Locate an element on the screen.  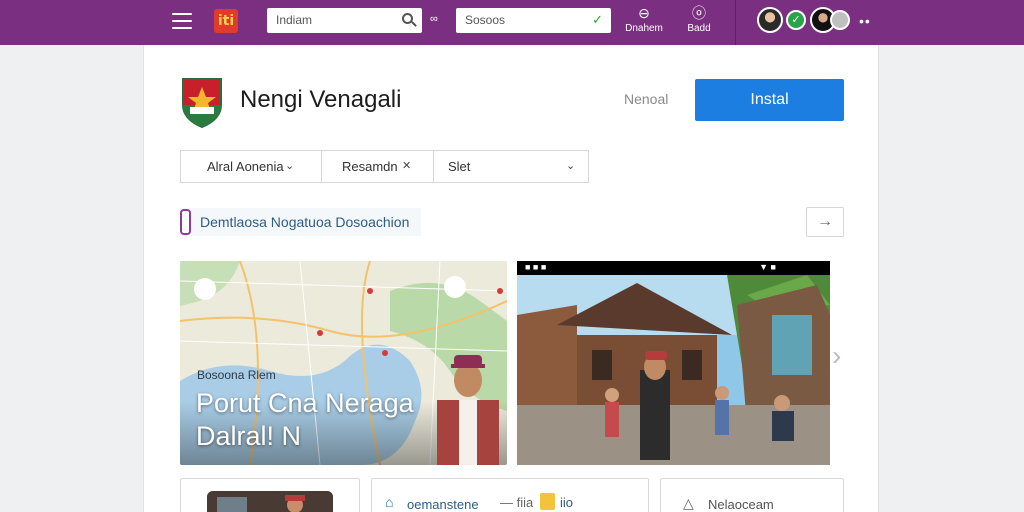
install-button: Instal is located at coordinates (769, 100).